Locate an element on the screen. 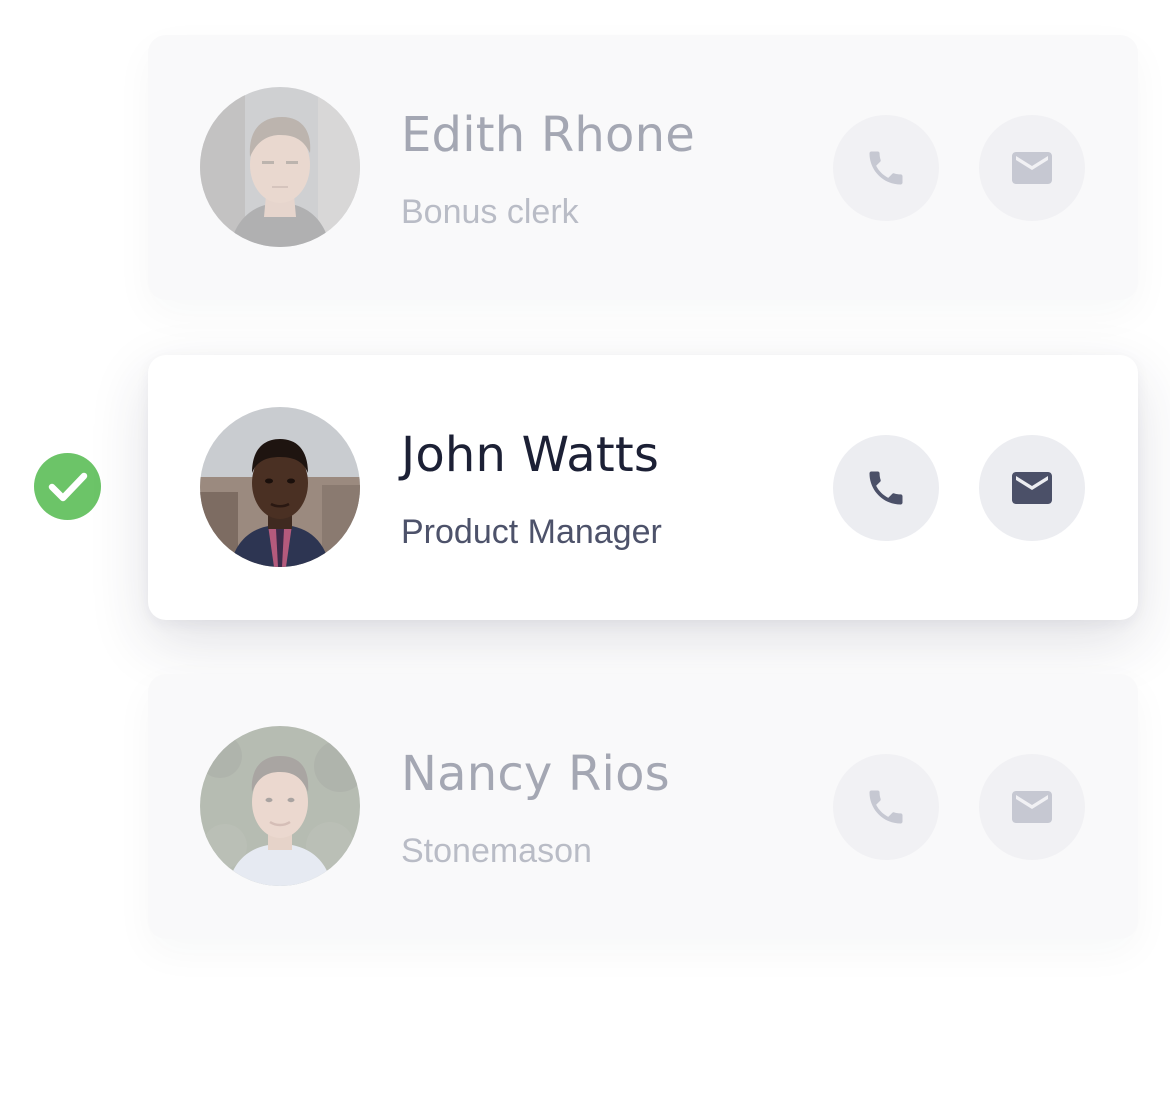  contact-role: Bonus clerk is located at coordinates (490, 212).